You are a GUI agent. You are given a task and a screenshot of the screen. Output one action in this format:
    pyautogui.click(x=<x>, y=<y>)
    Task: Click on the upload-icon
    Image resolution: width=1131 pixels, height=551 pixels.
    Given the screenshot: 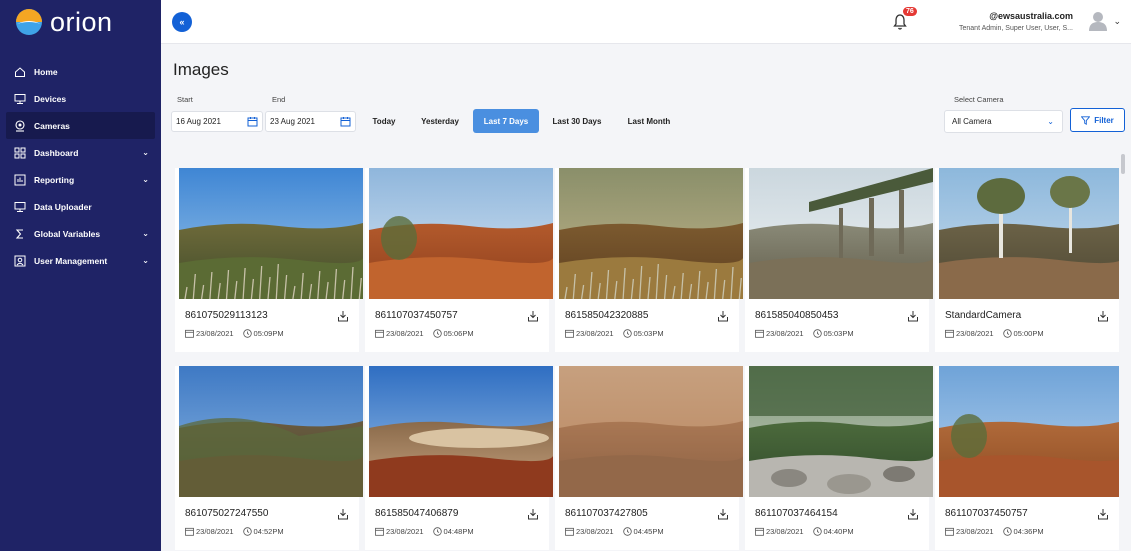 What is the action you would take?
    pyautogui.click(x=20, y=207)
    